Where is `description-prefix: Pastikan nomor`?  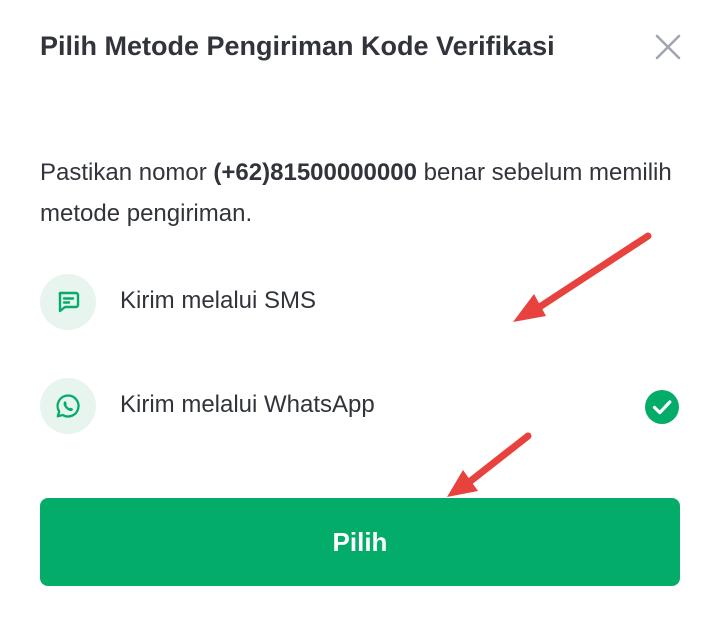 description-prefix: Pastikan nomor is located at coordinates (127, 172).